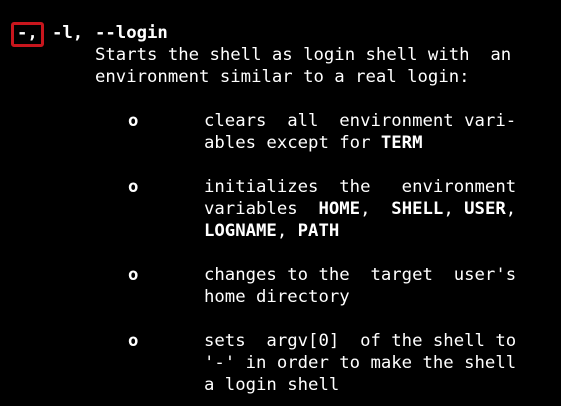  Describe the element at coordinates (27, 33) in the screenshot. I see `option-short-dash: -,` at that location.